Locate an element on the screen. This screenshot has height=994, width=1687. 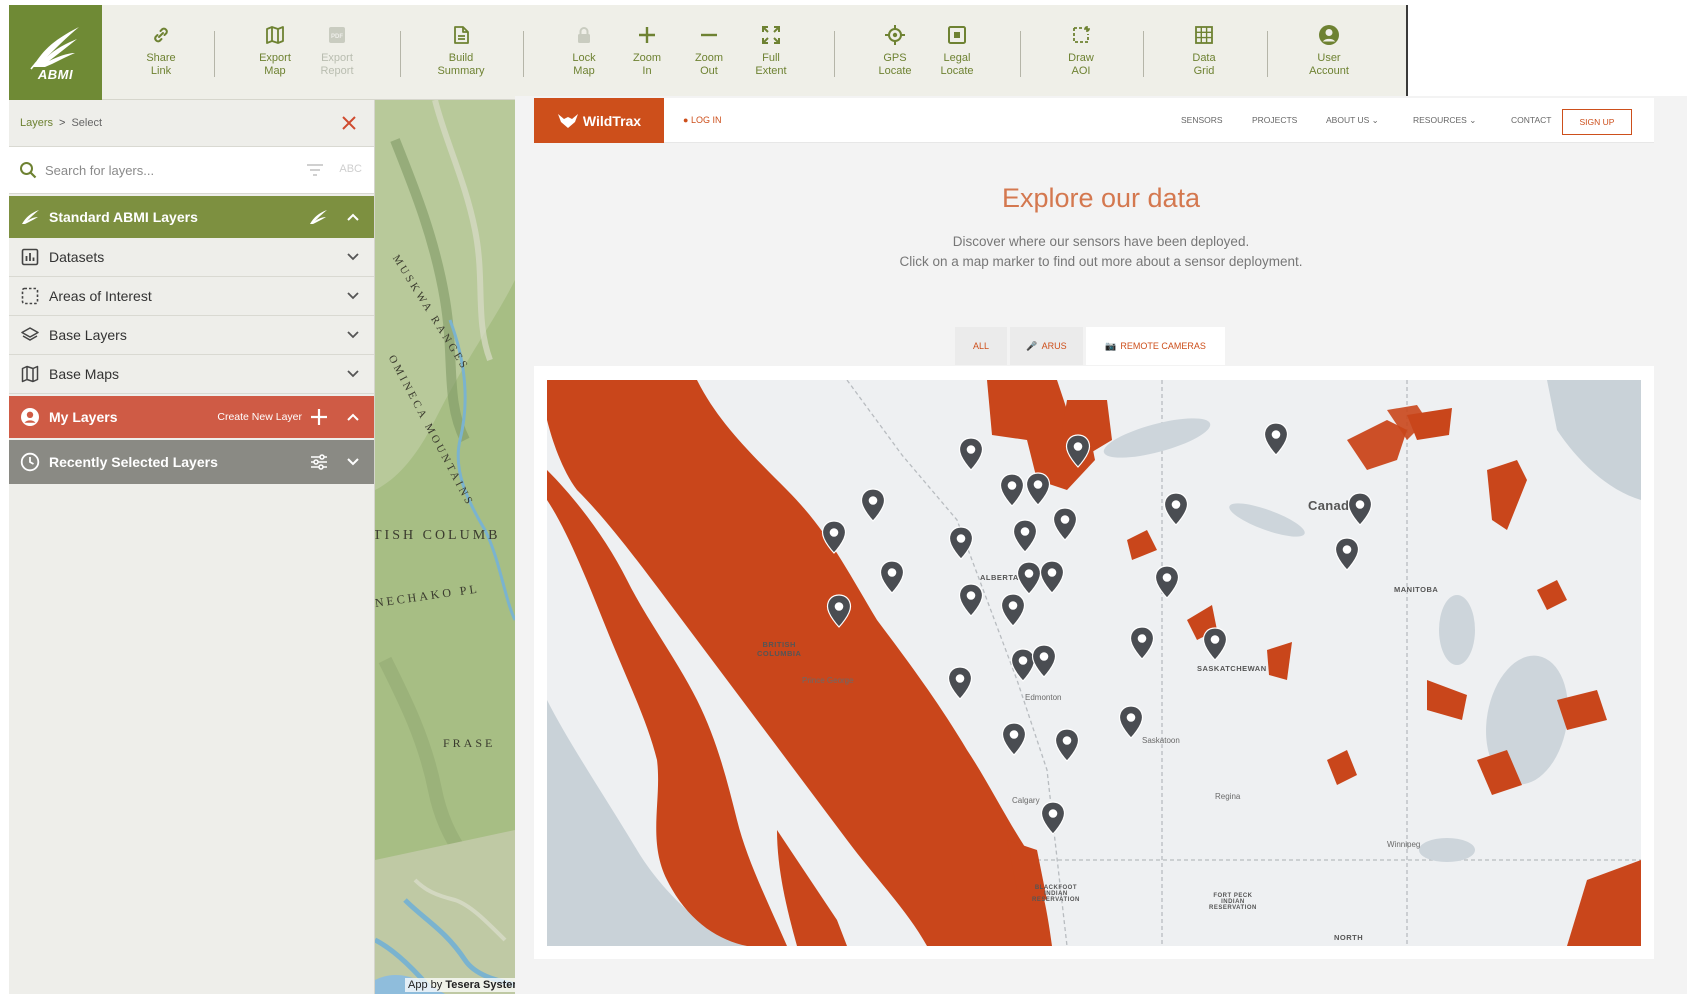
chevron-up-icon is located at coordinates (353, 217).